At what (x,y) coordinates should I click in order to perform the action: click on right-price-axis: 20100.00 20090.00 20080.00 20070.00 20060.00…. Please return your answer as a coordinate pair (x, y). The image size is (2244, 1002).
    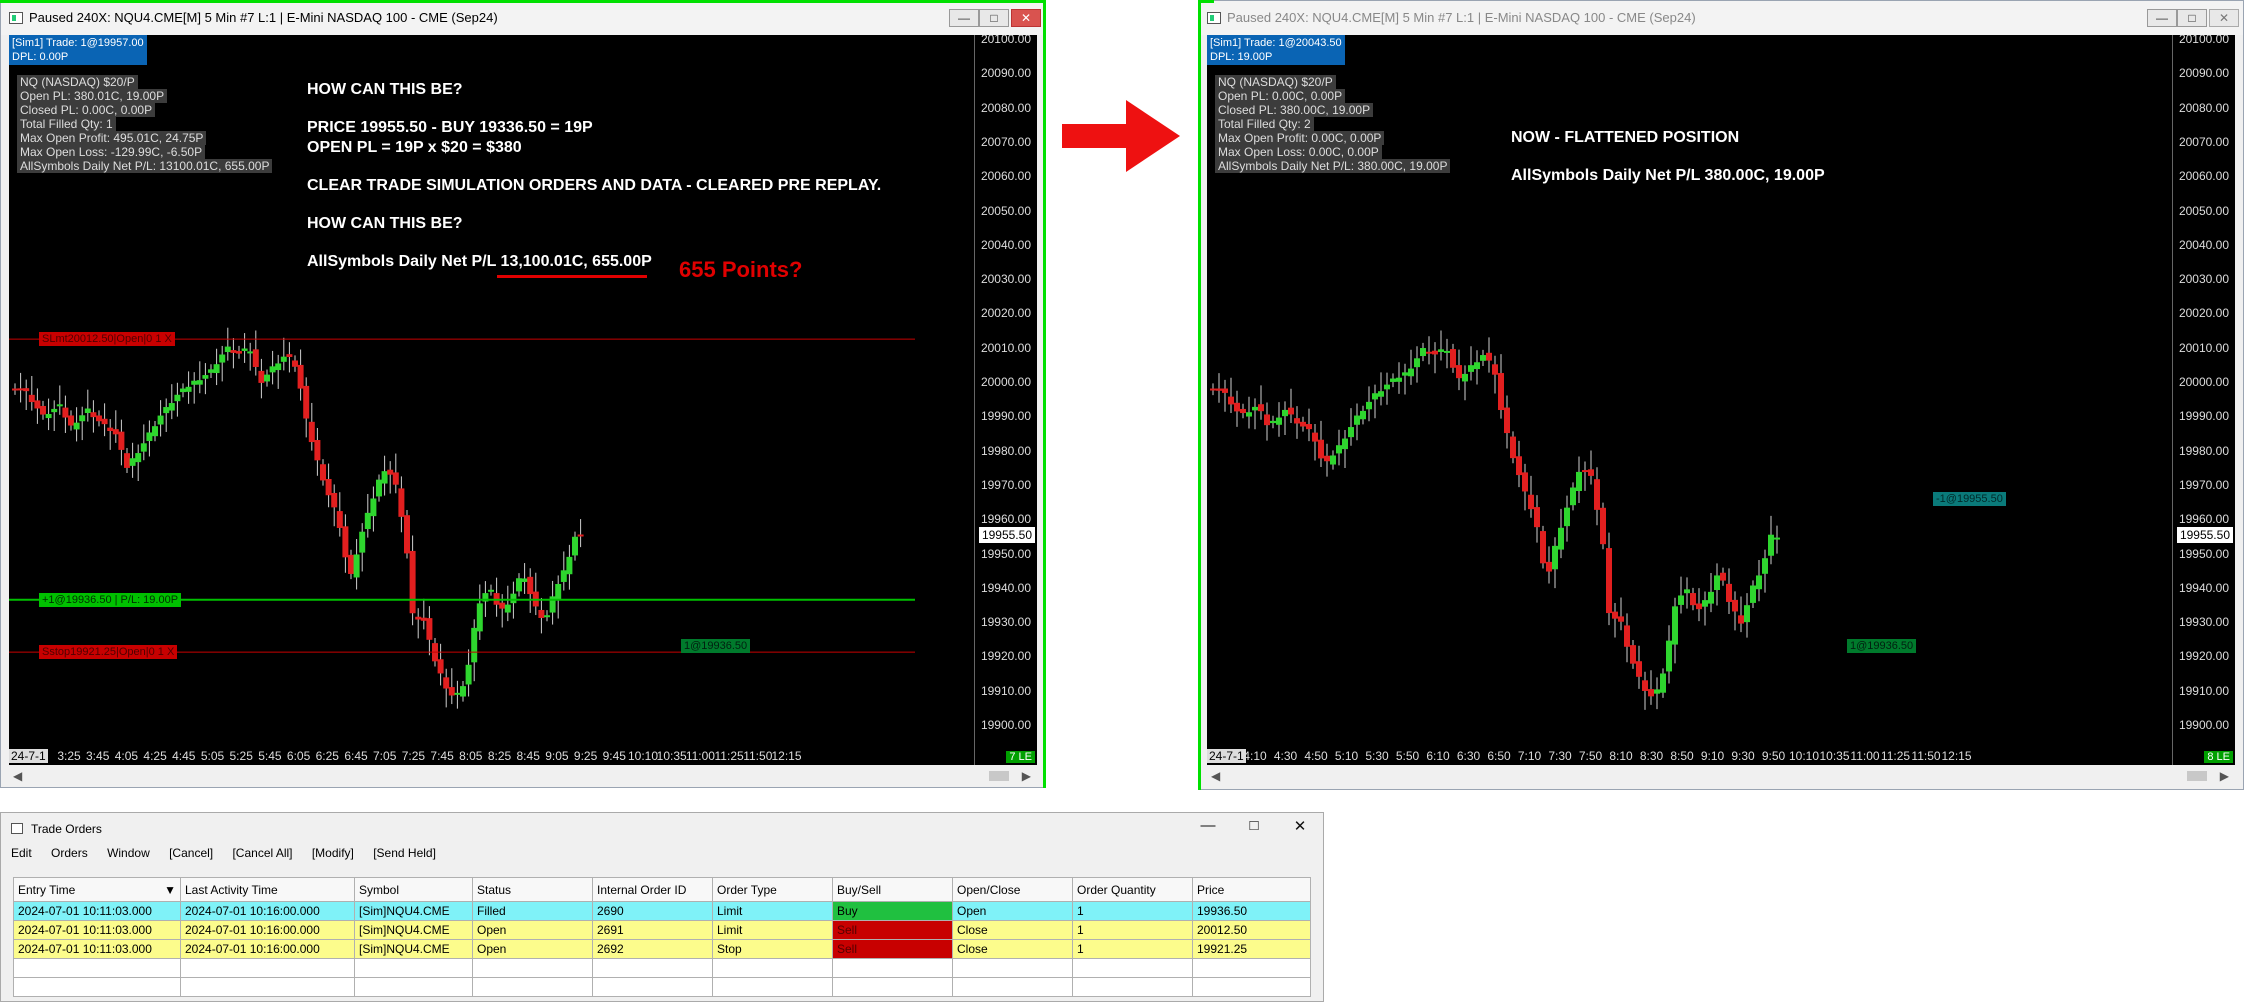
    Looking at the image, I should click on (2203, 400).